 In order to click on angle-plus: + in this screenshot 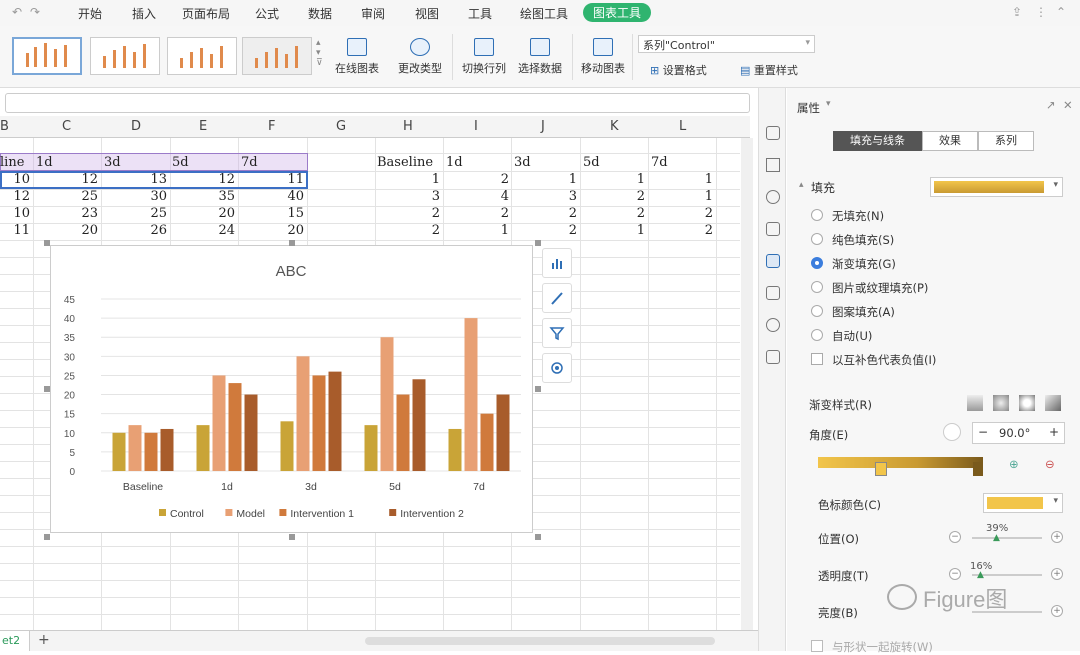, I will do `click(1054, 432)`.